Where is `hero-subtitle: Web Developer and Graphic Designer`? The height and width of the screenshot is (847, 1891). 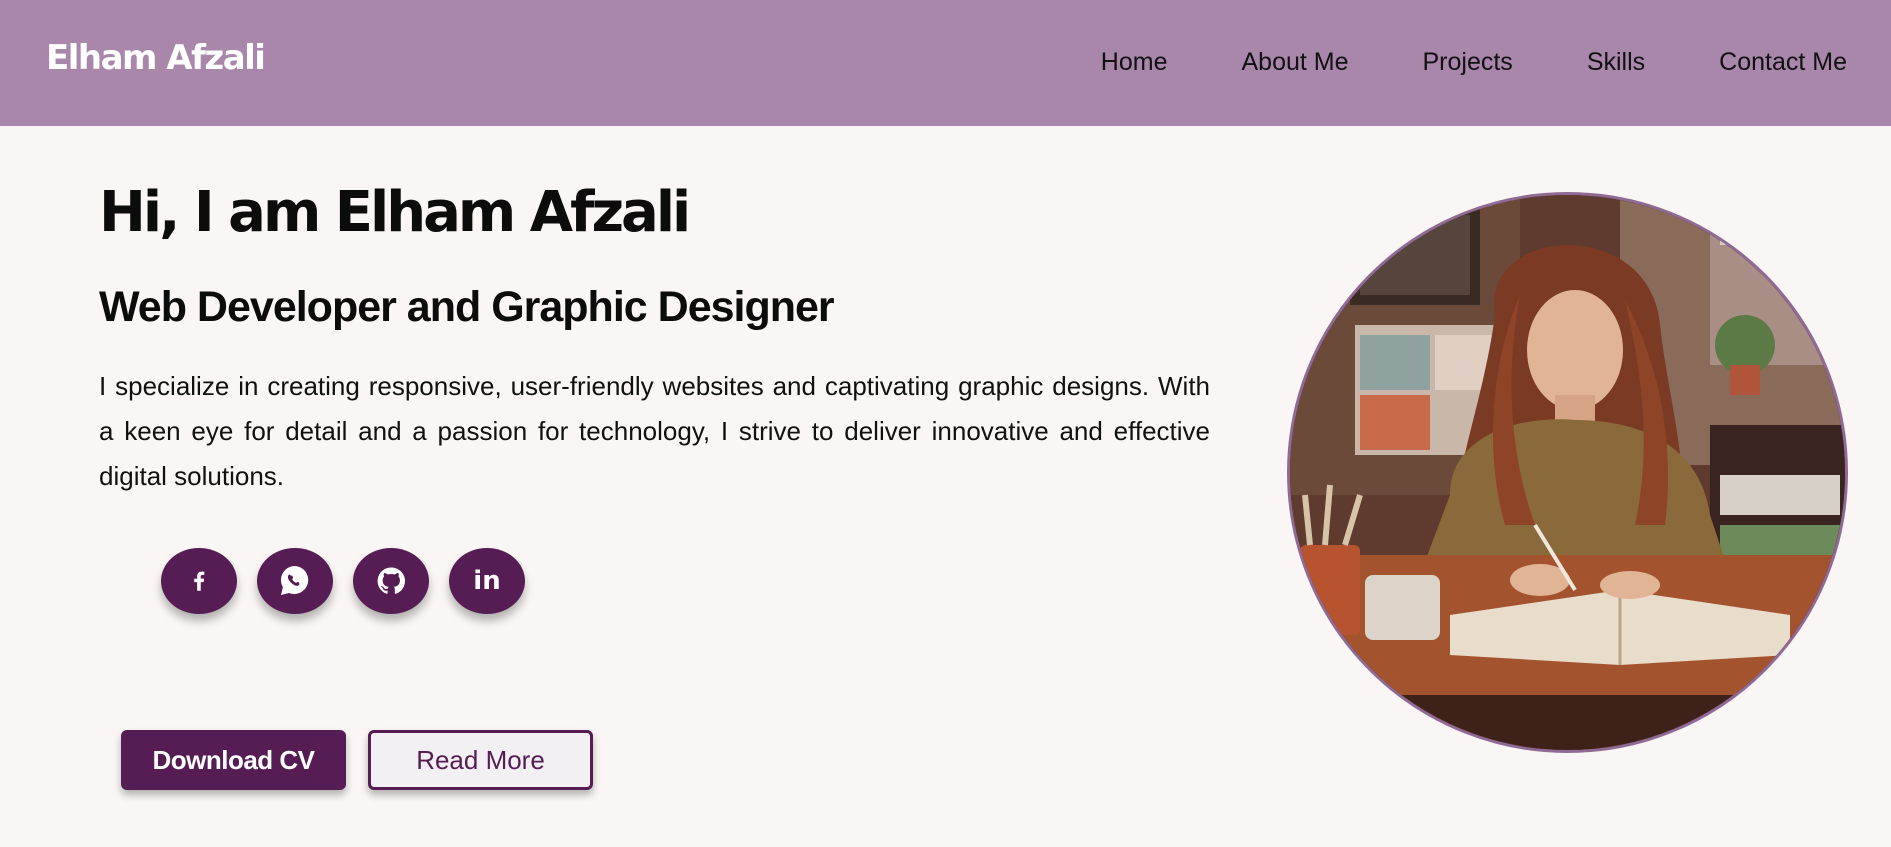
hero-subtitle: Web Developer and Graphic Designer is located at coordinates (467, 307).